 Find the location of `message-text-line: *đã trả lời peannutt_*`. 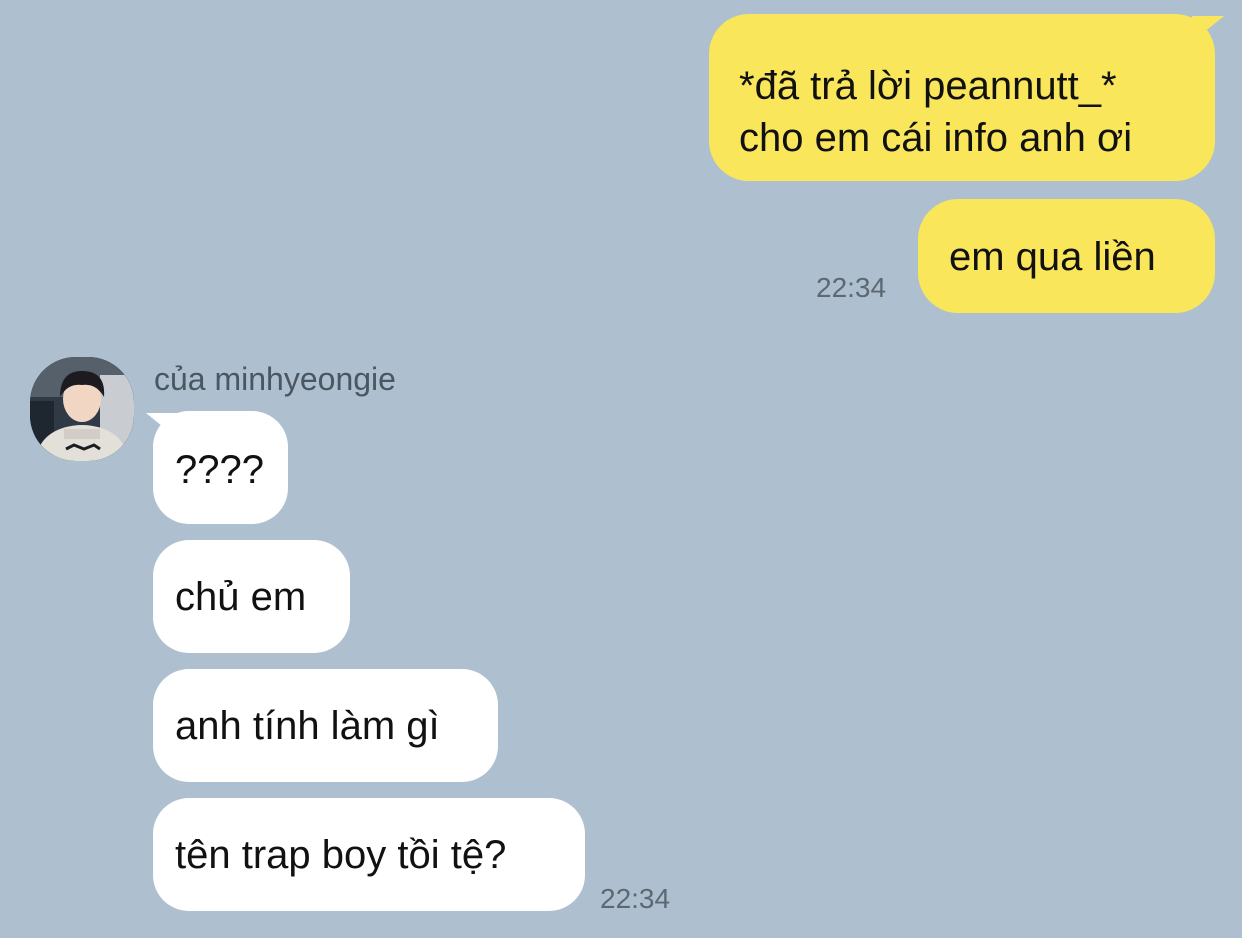

message-text-line: *đã trả lời peannutt_* is located at coordinates (928, 86).